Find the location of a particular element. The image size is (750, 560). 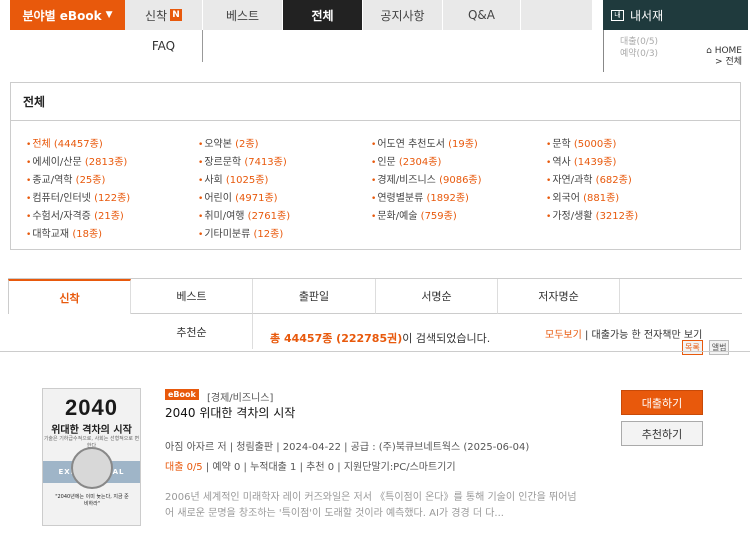

category-item: 인문 (2304종) is located at coordinates (406, 160).